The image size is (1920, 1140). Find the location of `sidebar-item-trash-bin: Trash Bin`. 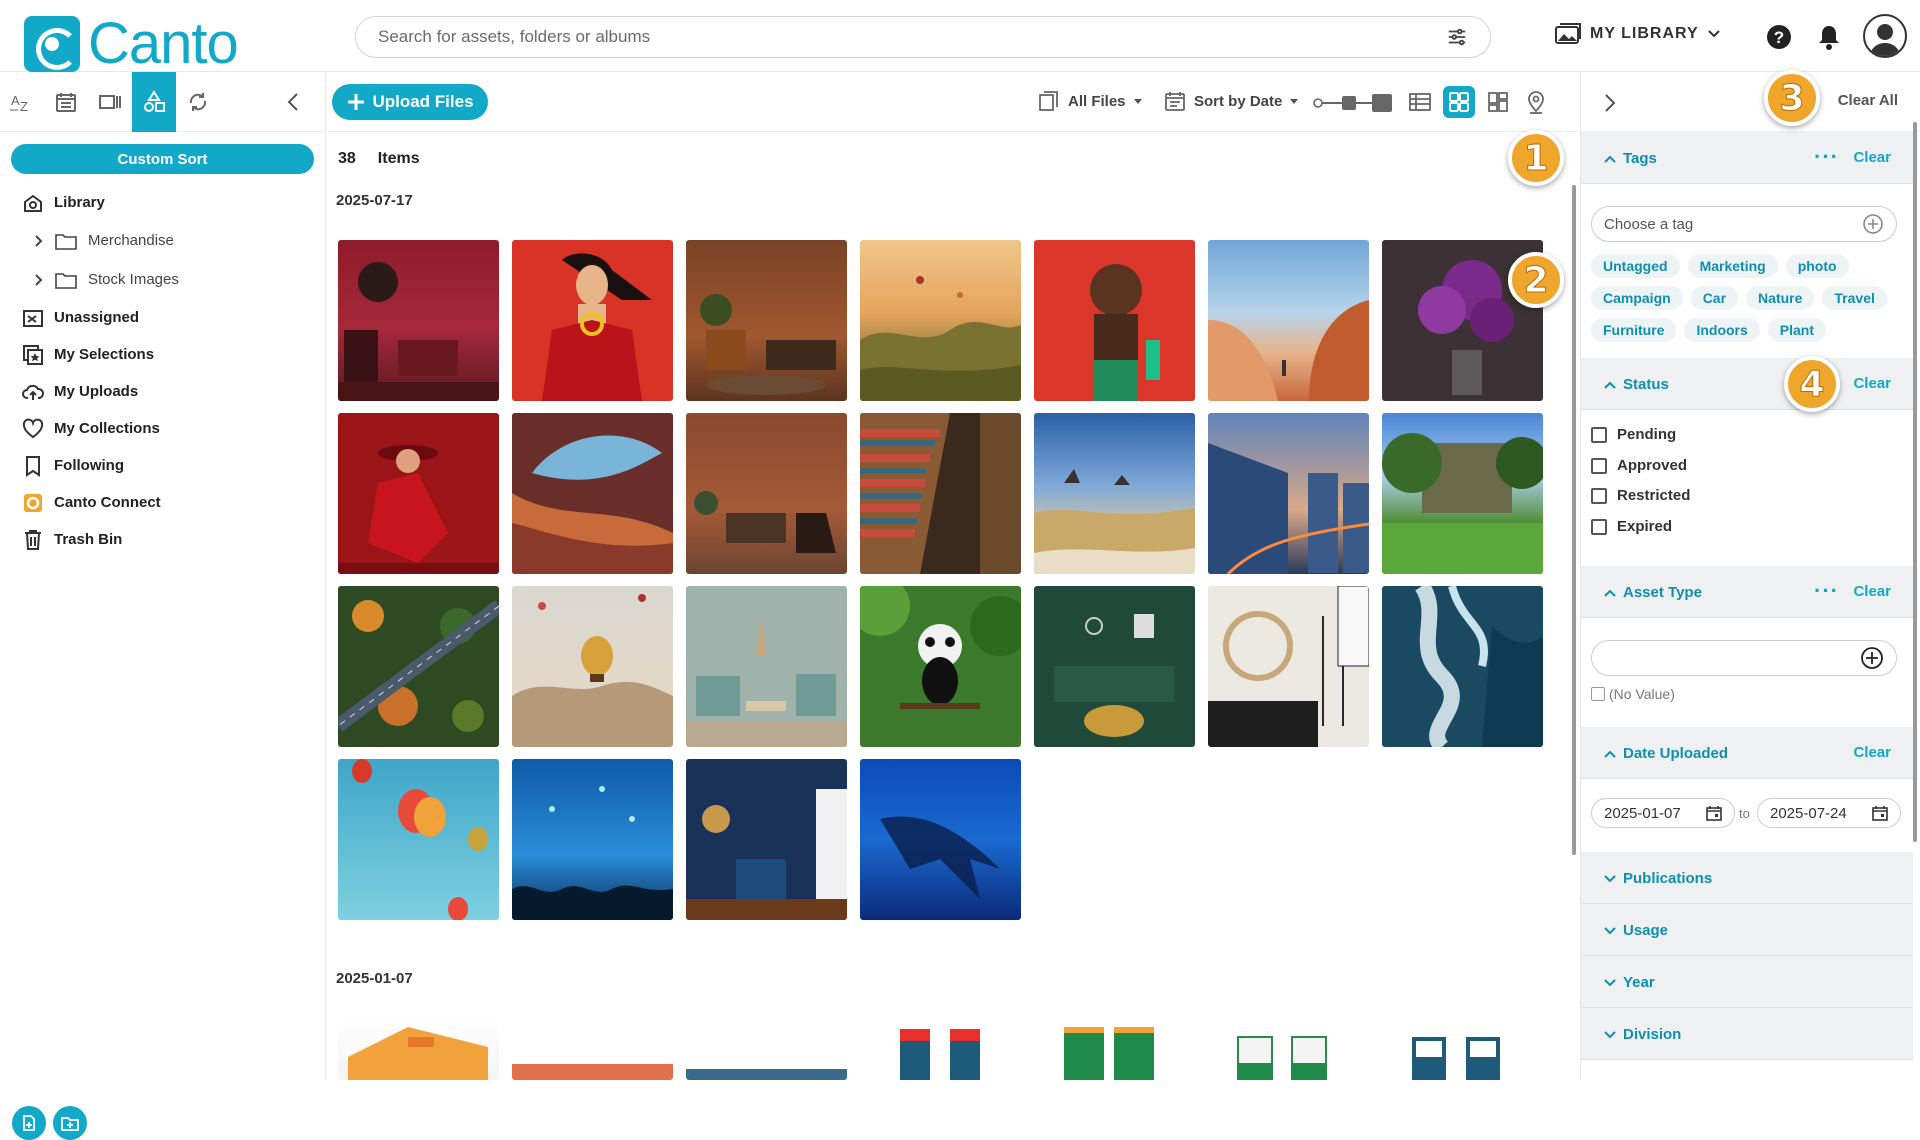

sidebar-item-trash-bin: Trash Bin is located at coordinates (162, 539).